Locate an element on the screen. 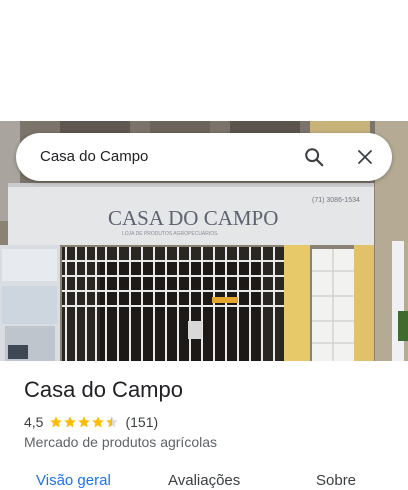 Image resolution: width=408 pixels, height=490 pixels. rating-value: 4,5 is located at coordinates (34, 422).